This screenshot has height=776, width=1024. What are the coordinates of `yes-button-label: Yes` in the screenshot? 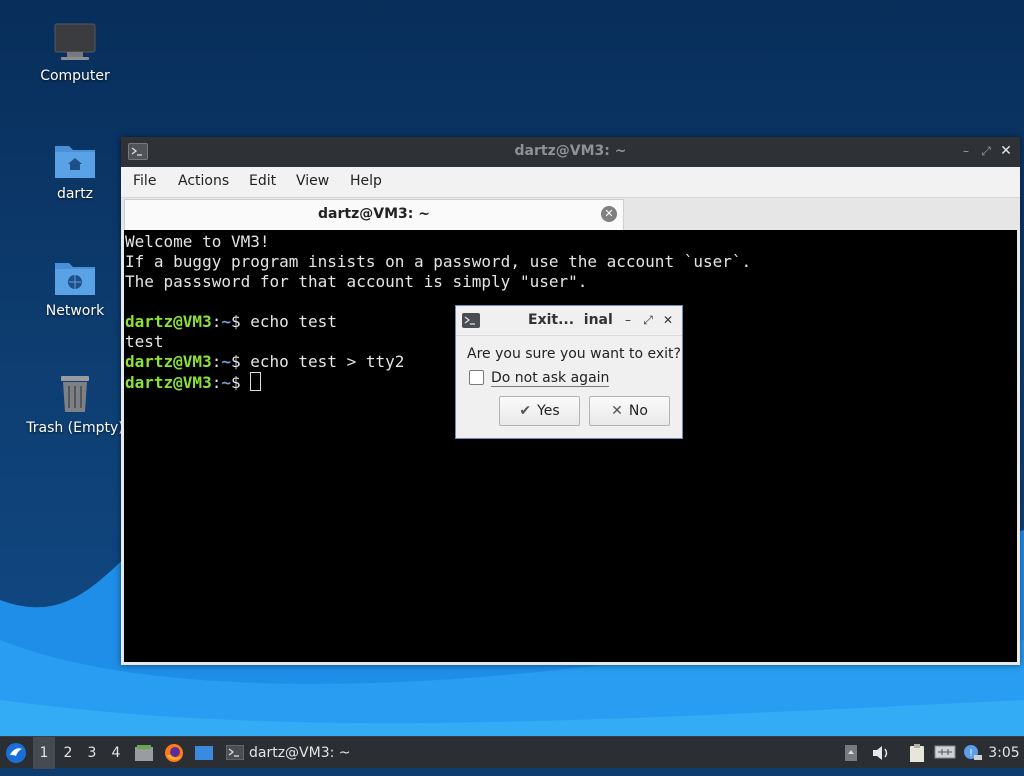 It's located at (548, 411).